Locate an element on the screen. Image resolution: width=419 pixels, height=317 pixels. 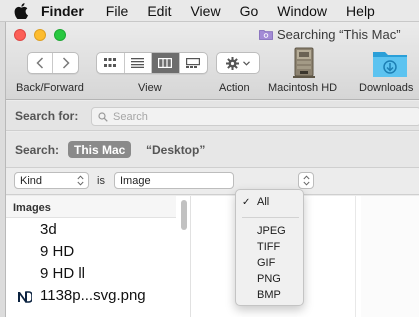
column-view-button is located at coordinates (166, 63).